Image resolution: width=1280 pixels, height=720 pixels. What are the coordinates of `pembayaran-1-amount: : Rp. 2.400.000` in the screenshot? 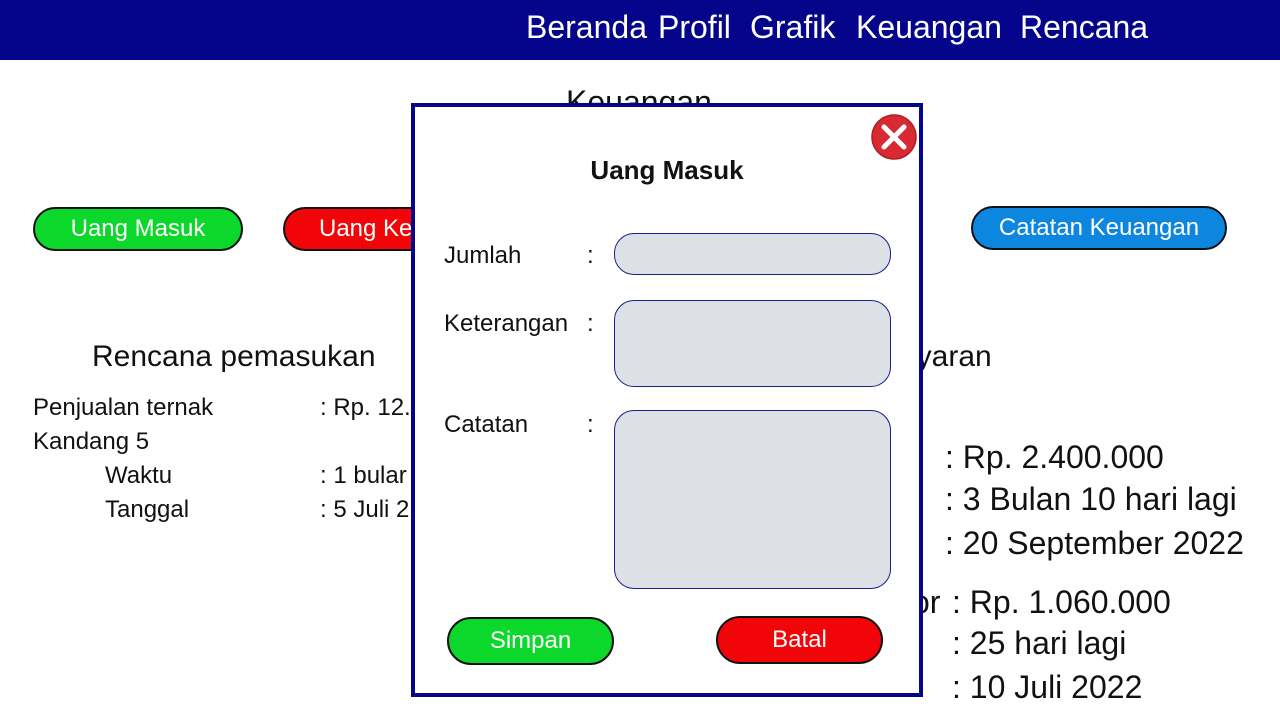 It's located at (1054, 457).